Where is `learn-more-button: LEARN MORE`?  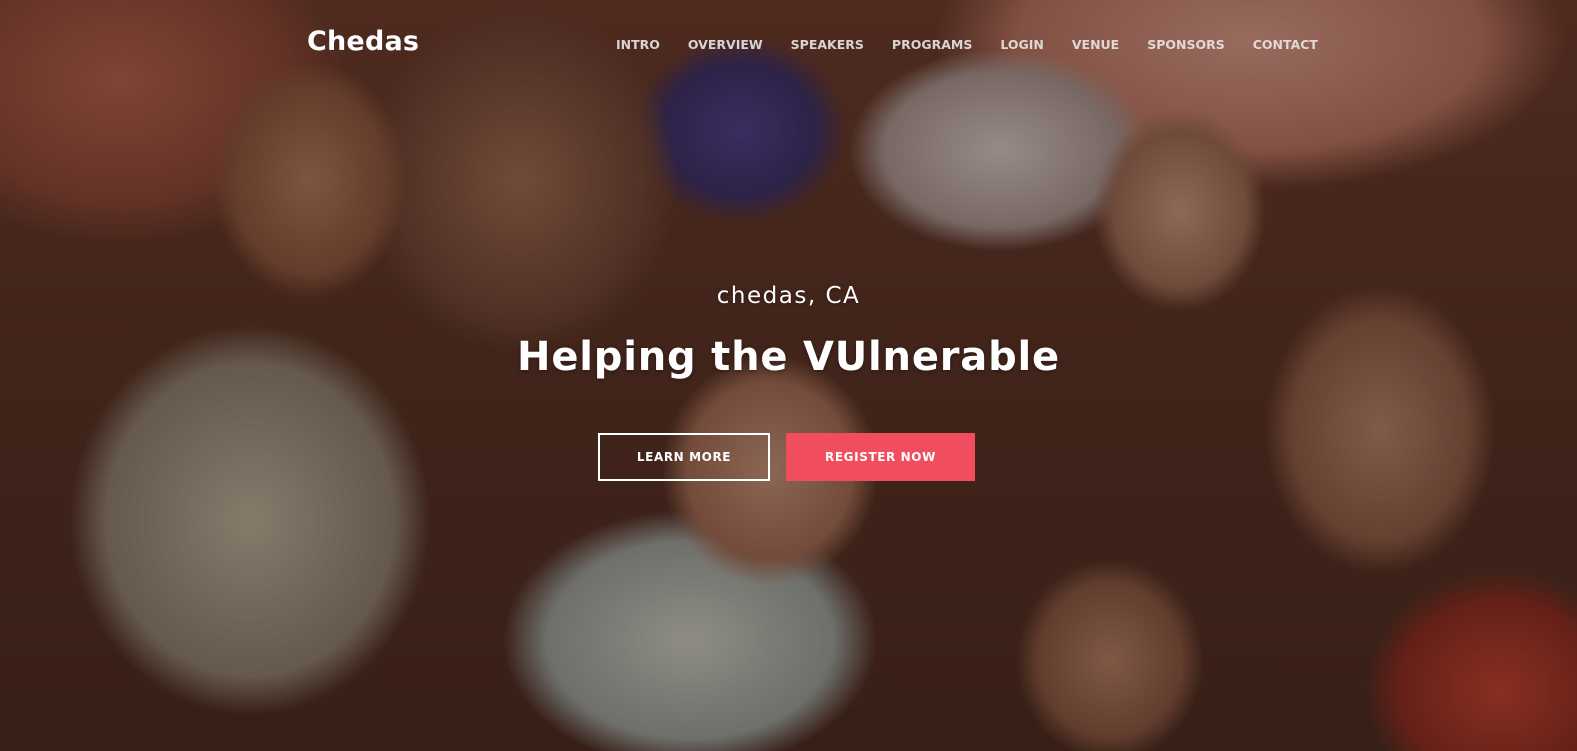
learn-more-button: LEARN MORE is located at coordinates (684, 457).